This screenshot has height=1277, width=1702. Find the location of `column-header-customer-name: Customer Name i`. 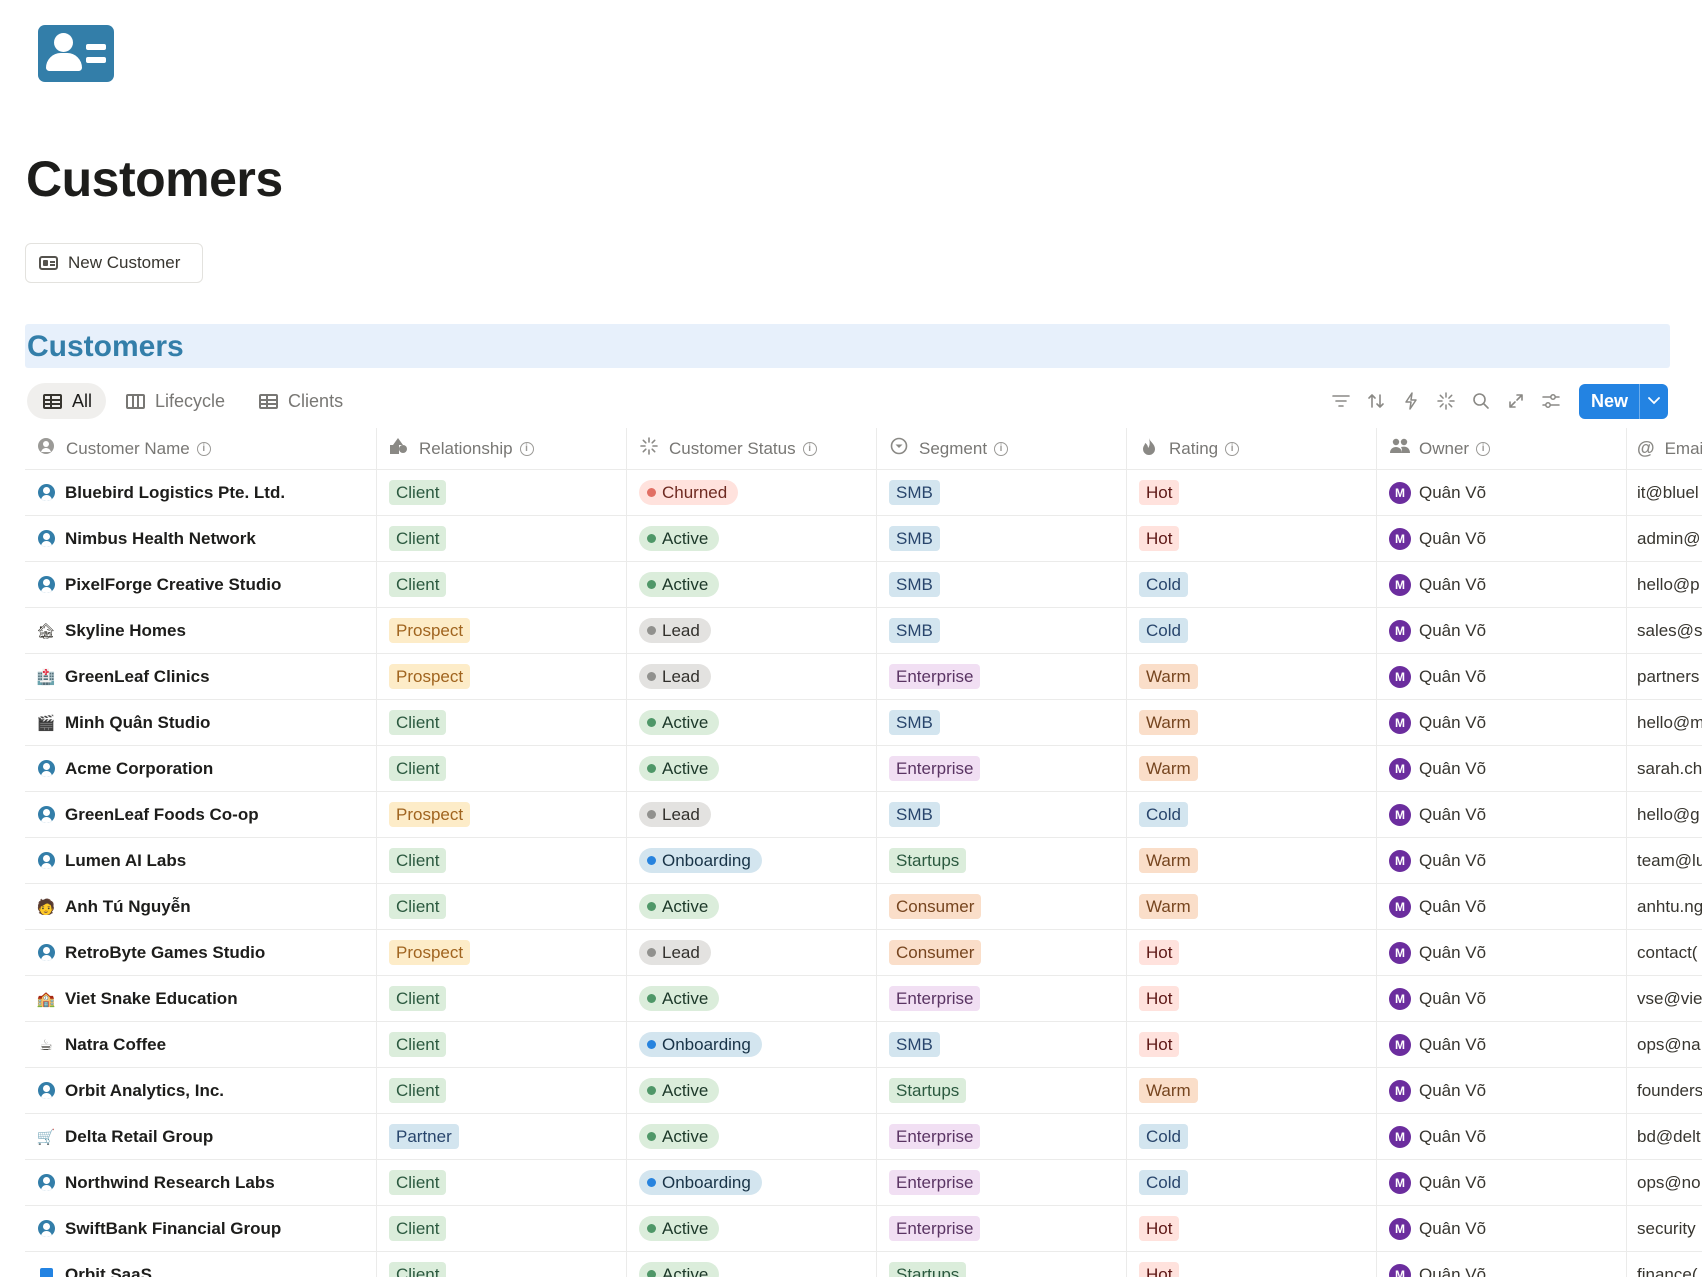

column-header-customer-name: Customer Name i is located at coordinates (201, 448).